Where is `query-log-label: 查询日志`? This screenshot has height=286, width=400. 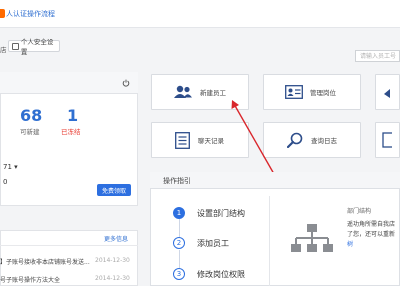 query-log-label: 查询日志 is located at coordinates (324, 141).